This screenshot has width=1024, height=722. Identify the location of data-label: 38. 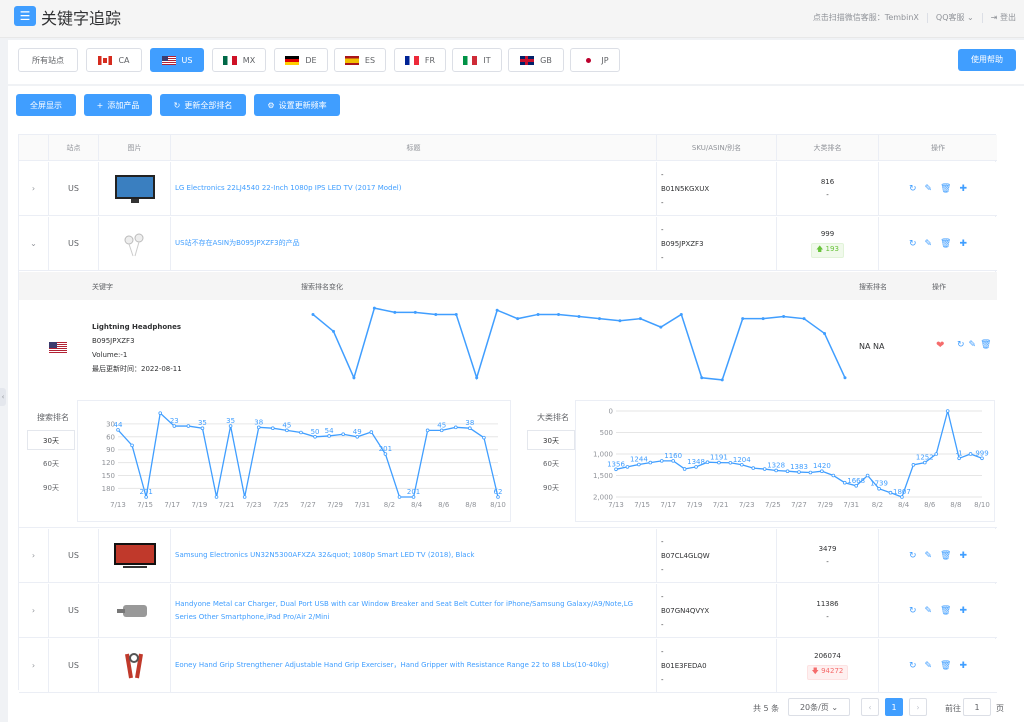
(258, 422).